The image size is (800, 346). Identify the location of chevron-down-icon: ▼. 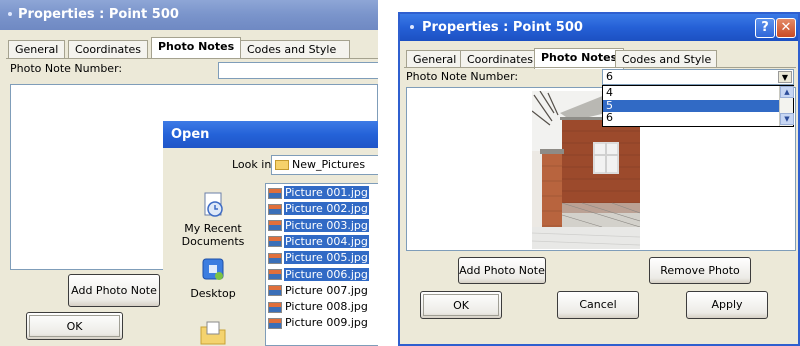
(785, 77).